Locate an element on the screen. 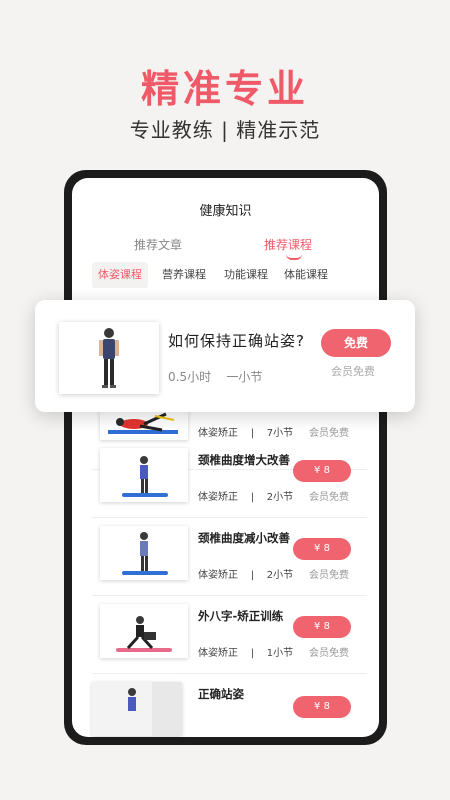  course-title: 正确站姿 is located at coordinates (221, 694).